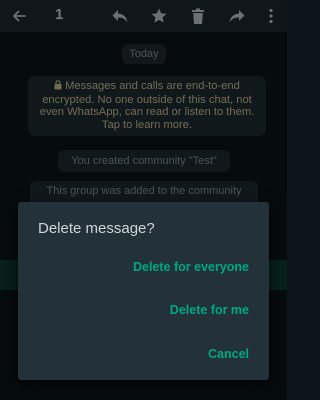 The width and height of the screenshot is (320, 400). I want to click on cancel-button: Cancel, so click(228, 354).